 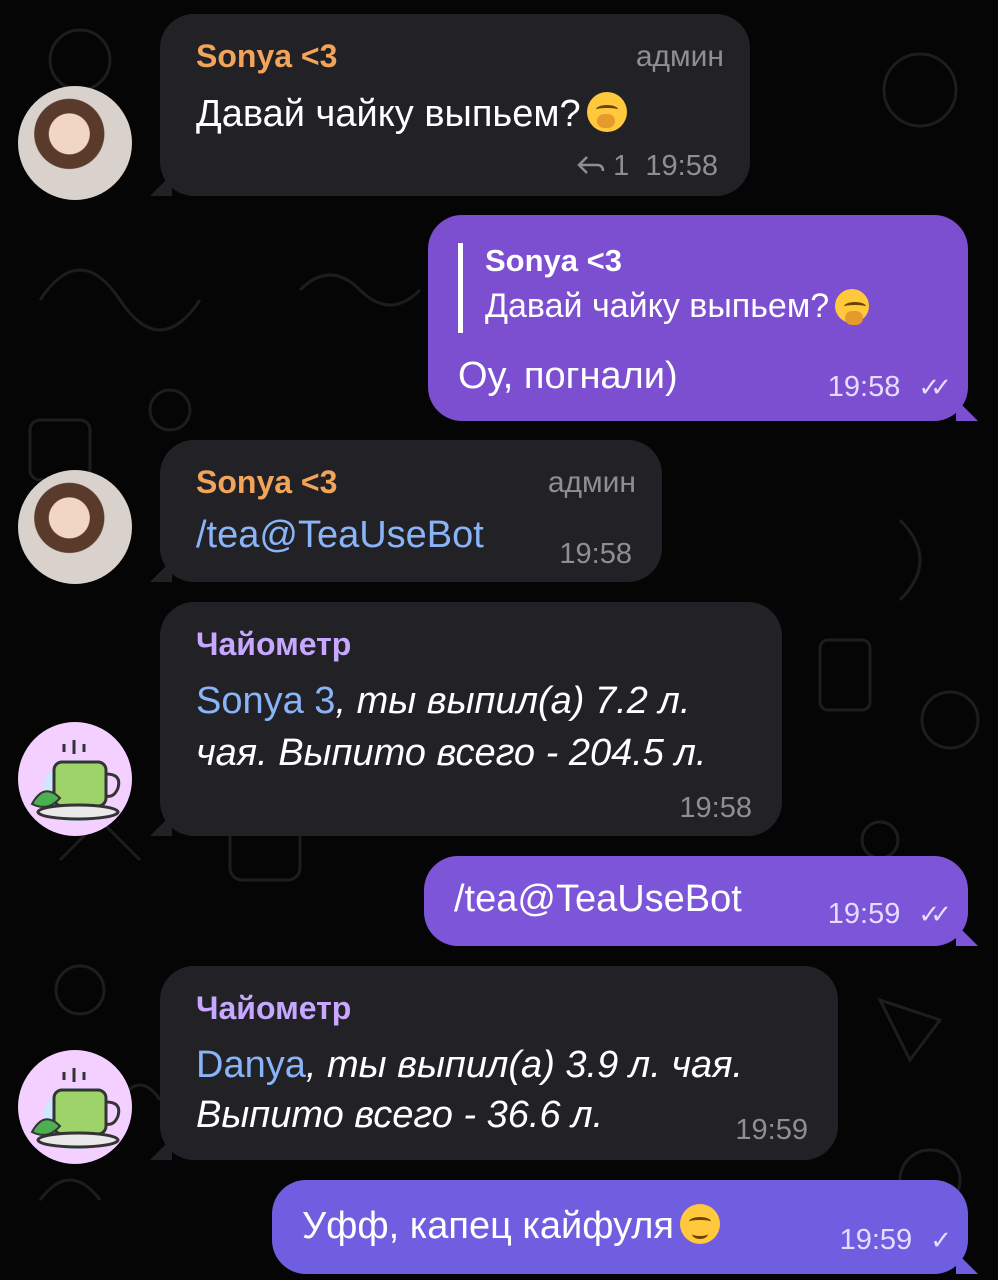 What do you see at coordinates (511, 1226) in the screenshot?
I see `message-text: Уфф, капец кайфуля` at bounding box center [511, 1226].